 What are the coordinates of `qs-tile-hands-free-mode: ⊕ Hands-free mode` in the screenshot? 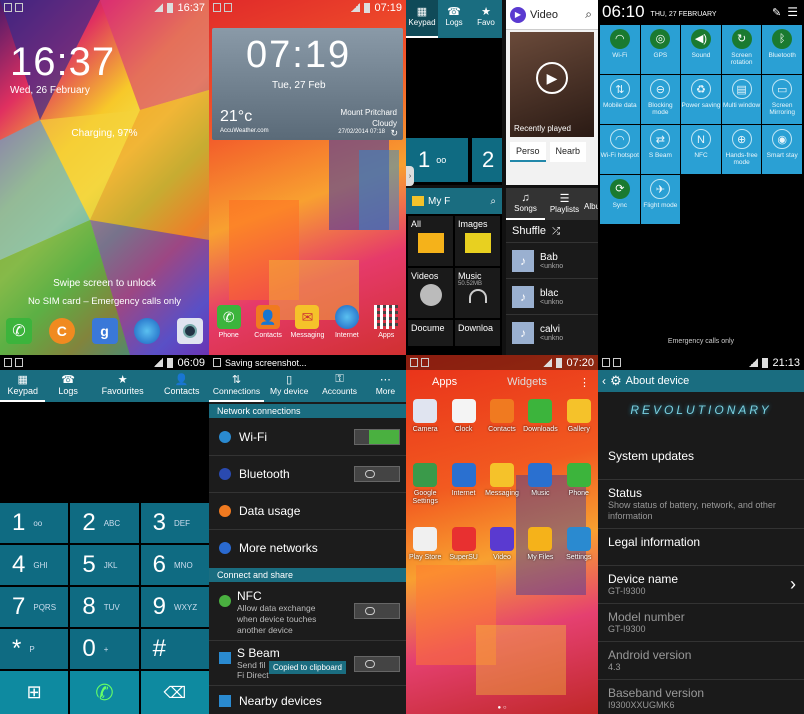 It's located at (741, 149).